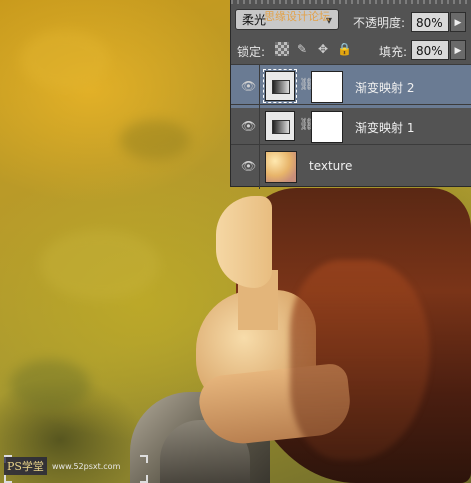 This screenshot has width=471, height=483. Describe the element at coordinates (302, 49) in the screenshot. I see `lock-paint-brush-icon: ✎` at that location.